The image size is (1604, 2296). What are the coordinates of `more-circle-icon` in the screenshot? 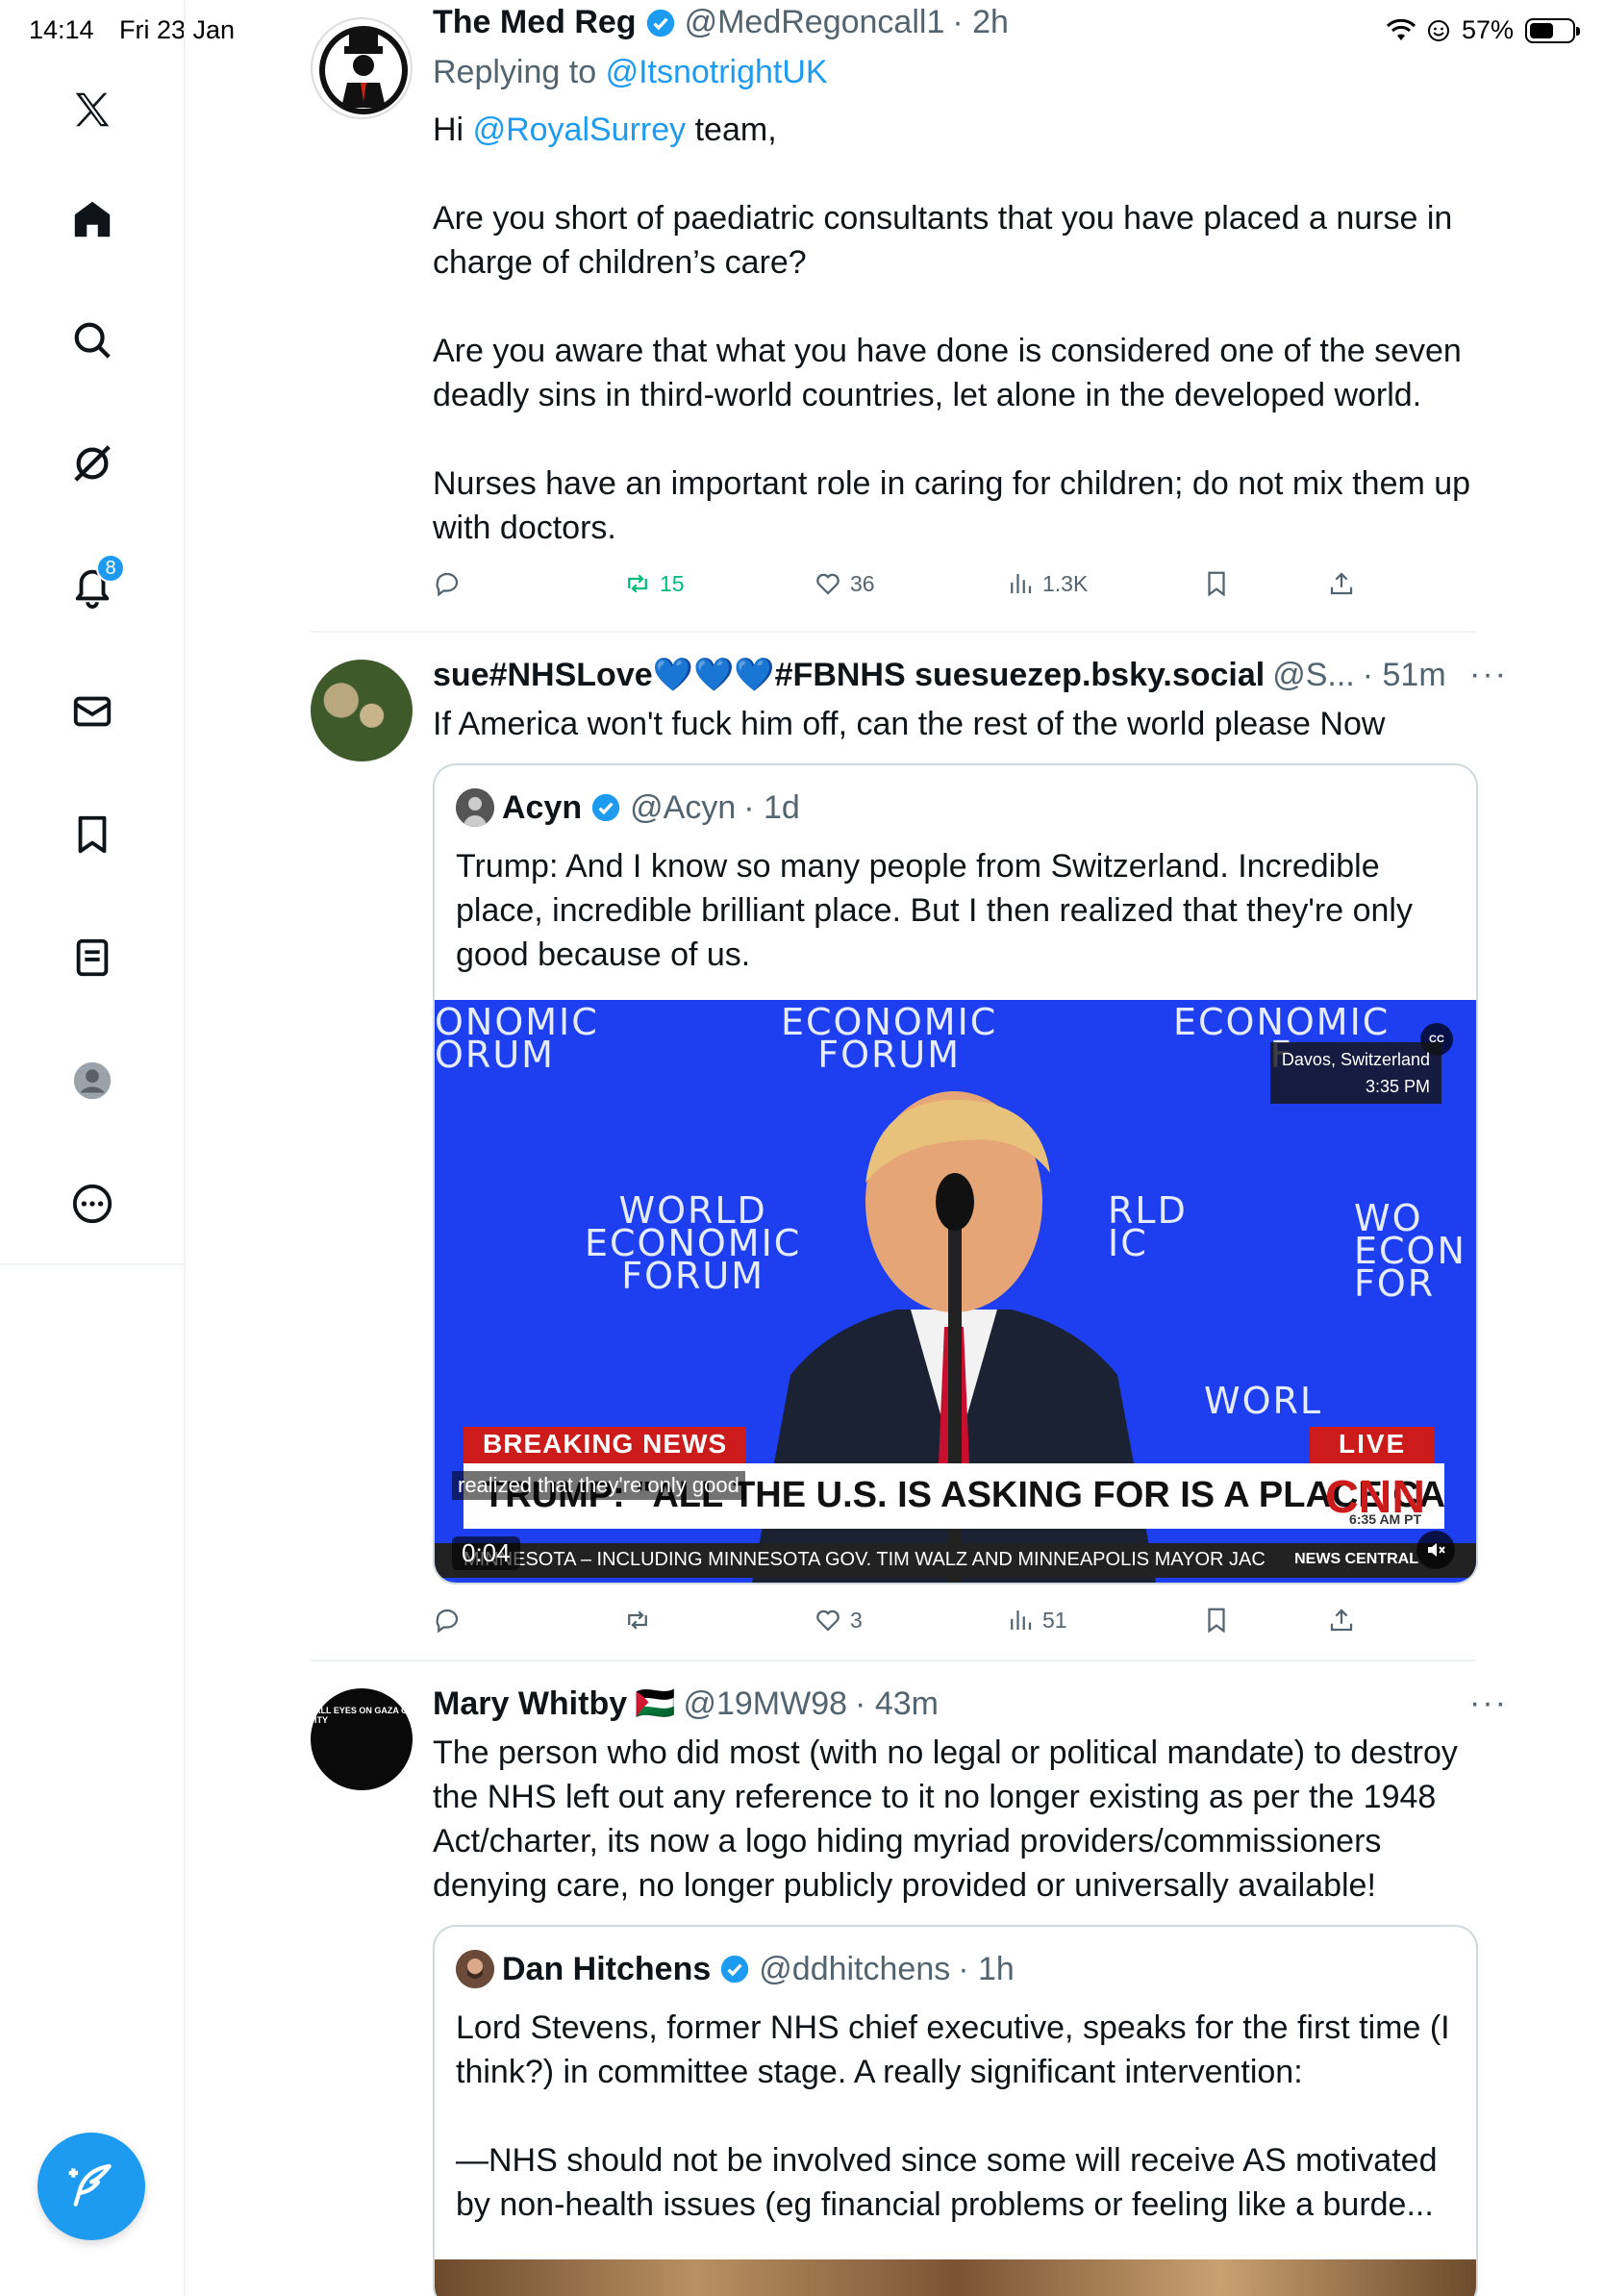 It's located at (92, 1203).